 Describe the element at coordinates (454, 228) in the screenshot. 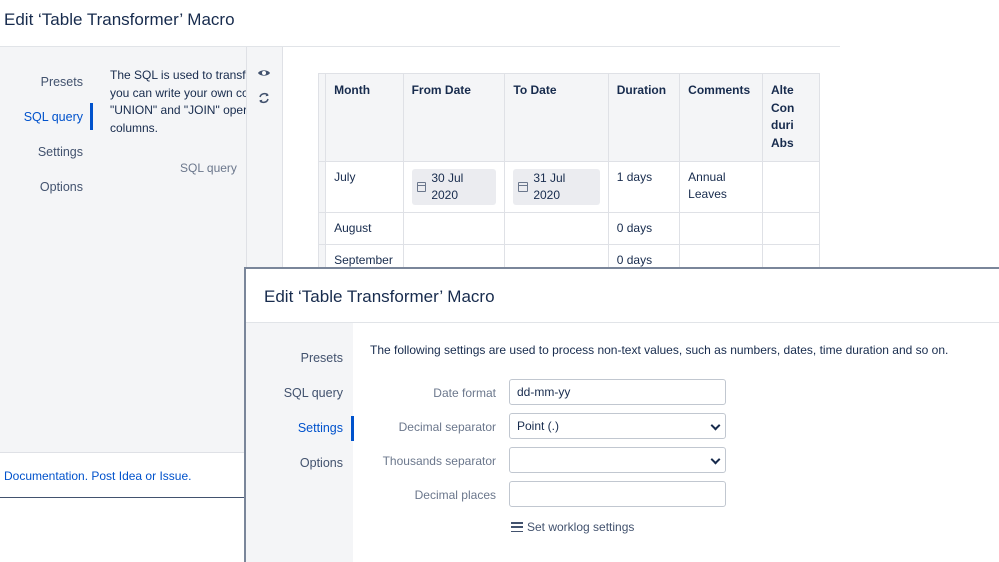

I see `cell-from-date` at that location.